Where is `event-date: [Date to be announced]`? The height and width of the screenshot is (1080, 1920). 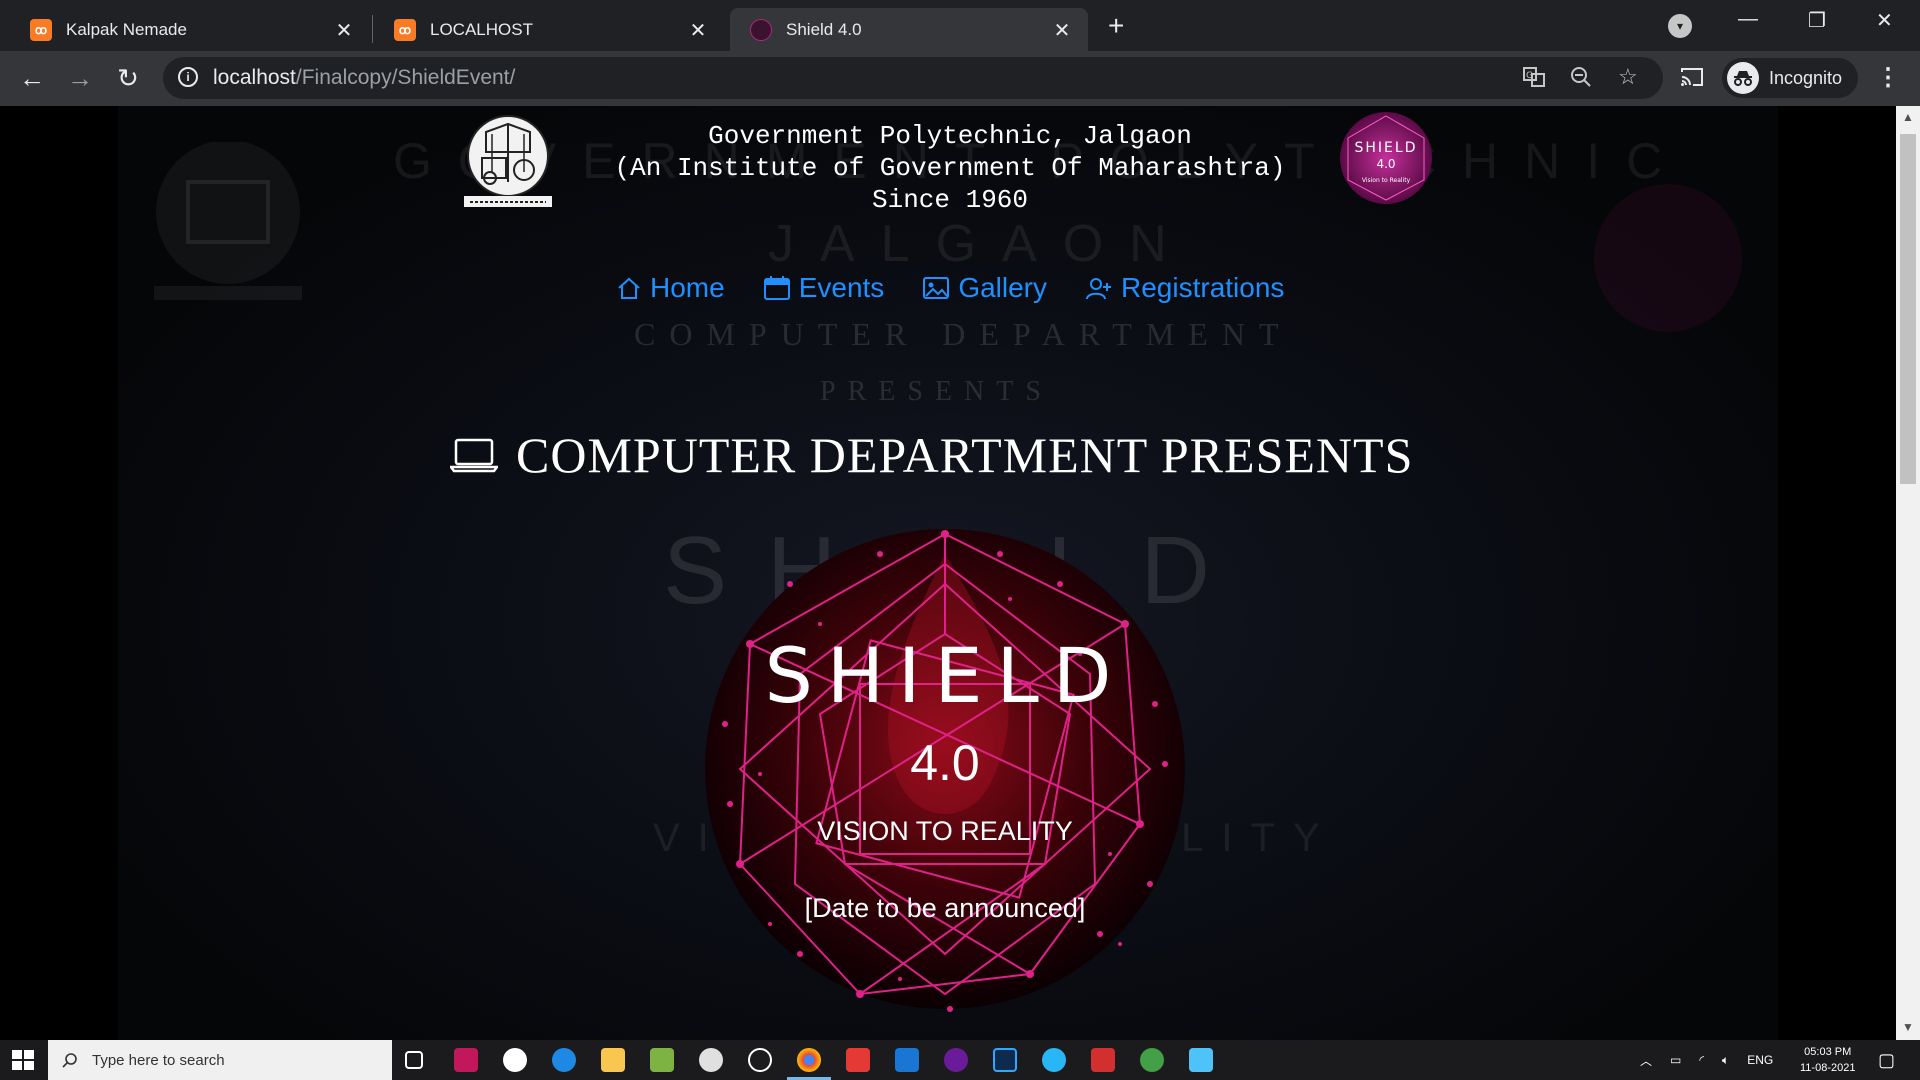 event-date: [Date to be announced] is located at coordinates (945, 908).